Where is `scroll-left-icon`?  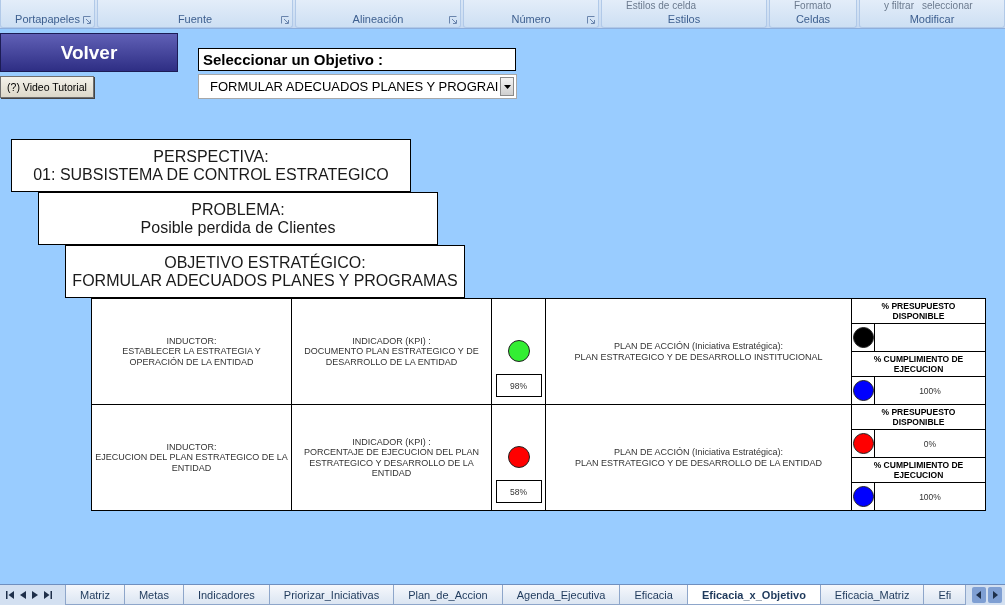 scroll-left-icon is located at coordinates (979, 595).